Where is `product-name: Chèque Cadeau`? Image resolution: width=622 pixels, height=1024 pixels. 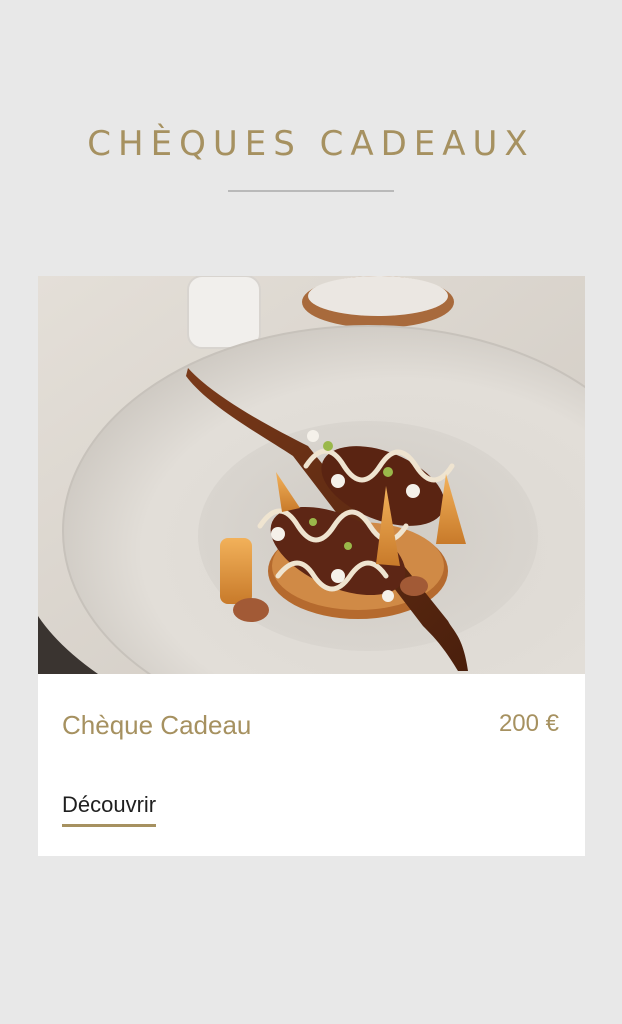 product-name: Chèque Cadeau is located at coordinates (157, 725).